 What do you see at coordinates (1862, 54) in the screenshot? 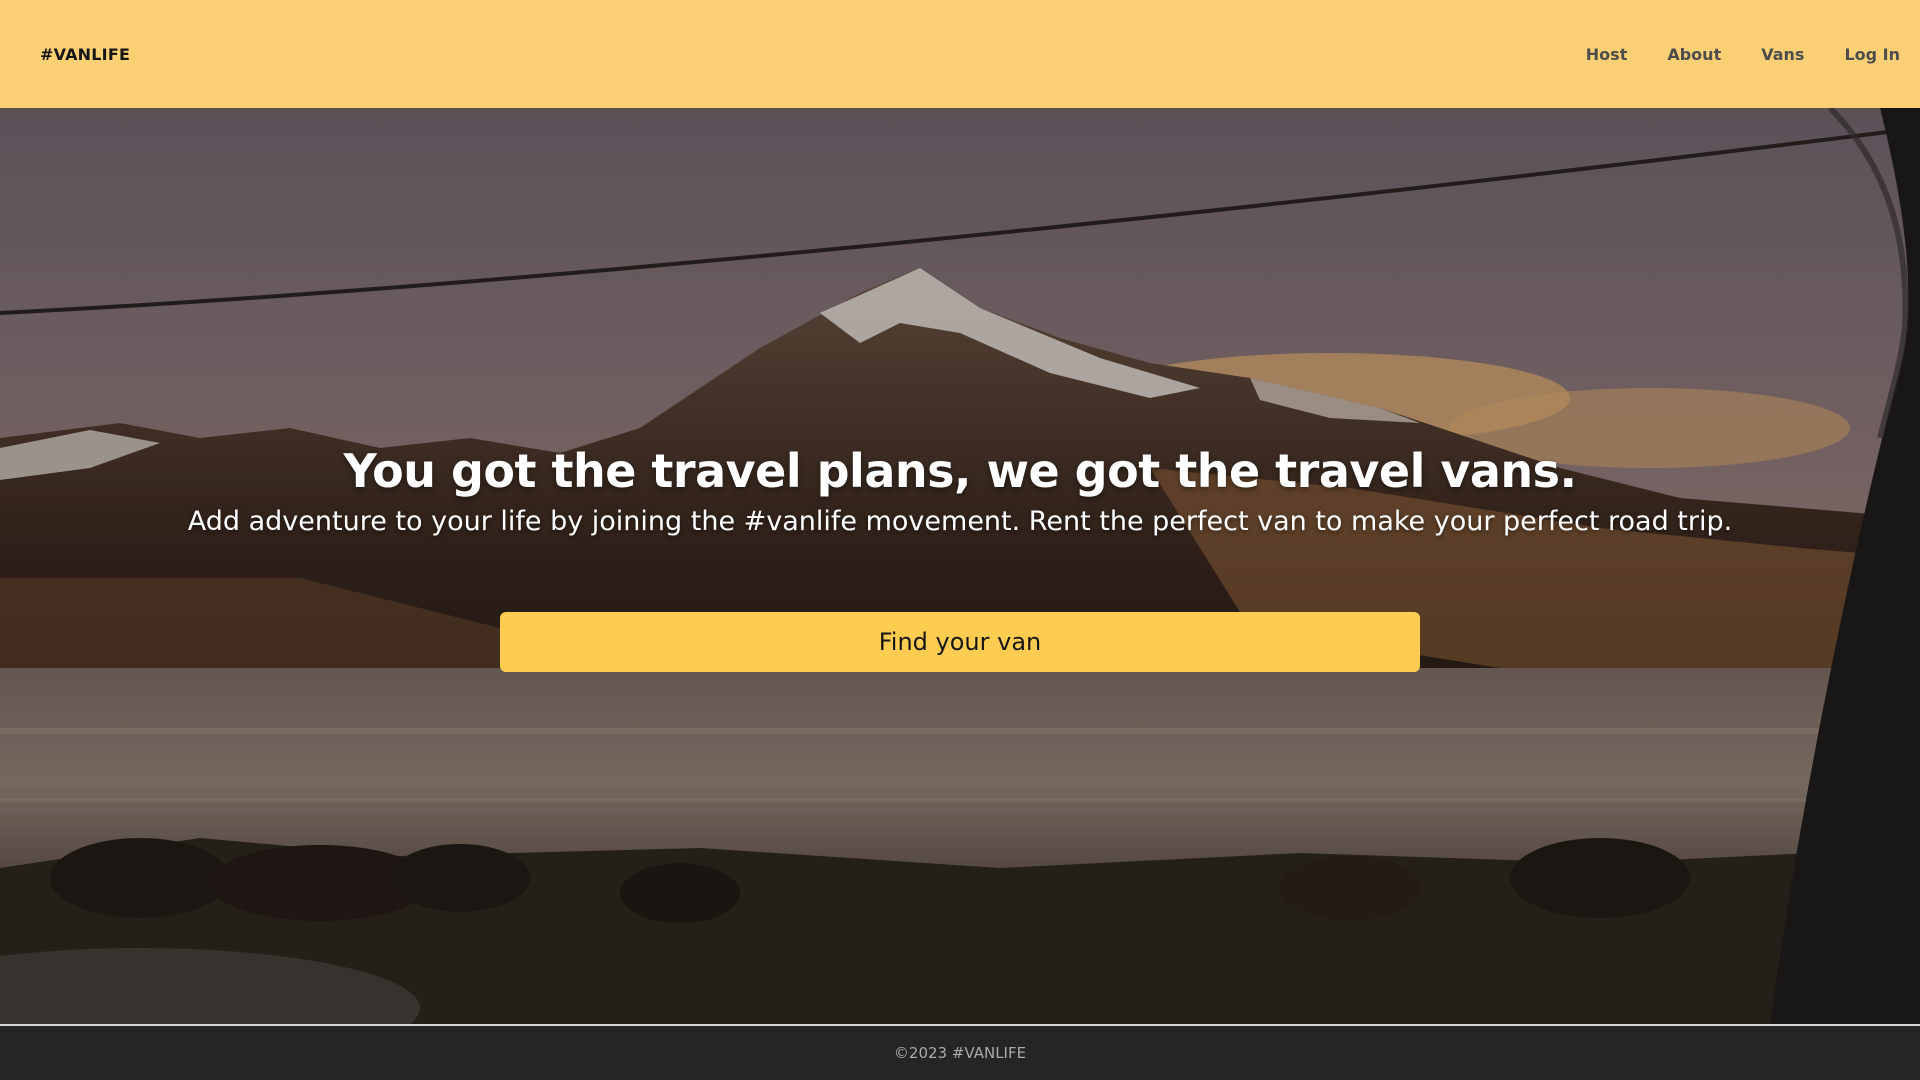
I see `nav-link-login: Log In` at bounding box center [1862, 54].